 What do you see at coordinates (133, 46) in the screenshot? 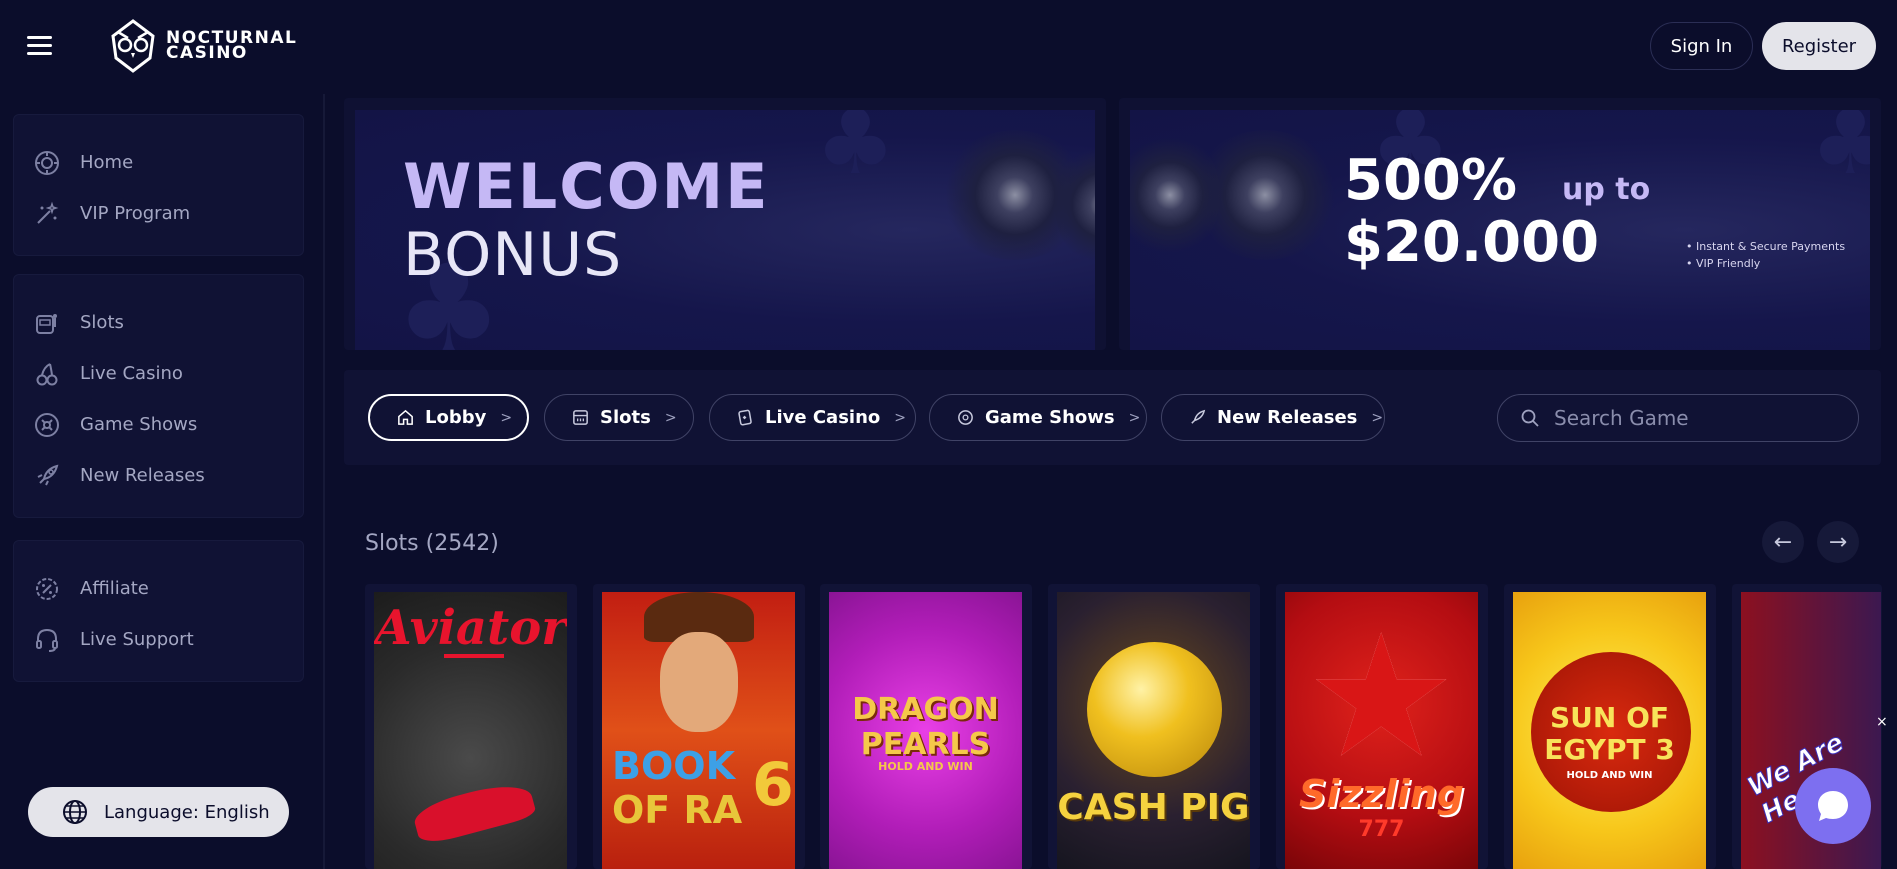
I see `owl-logo-icon` at bounding box center [133, 46].